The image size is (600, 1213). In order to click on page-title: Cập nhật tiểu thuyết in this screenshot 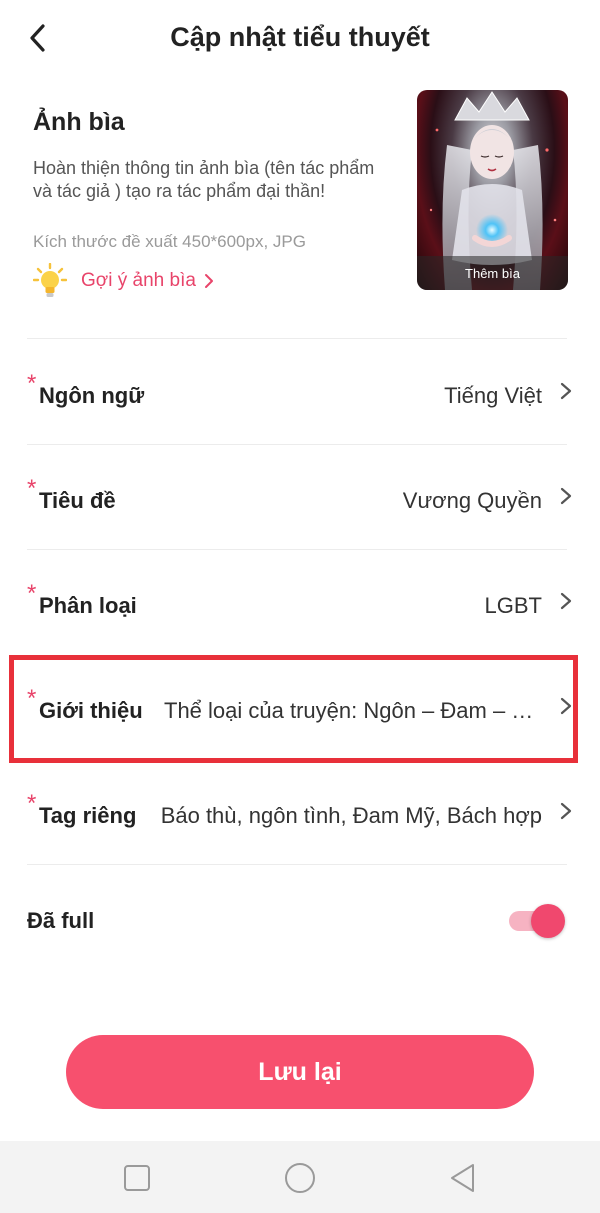, I will do `click(300, 37)`.